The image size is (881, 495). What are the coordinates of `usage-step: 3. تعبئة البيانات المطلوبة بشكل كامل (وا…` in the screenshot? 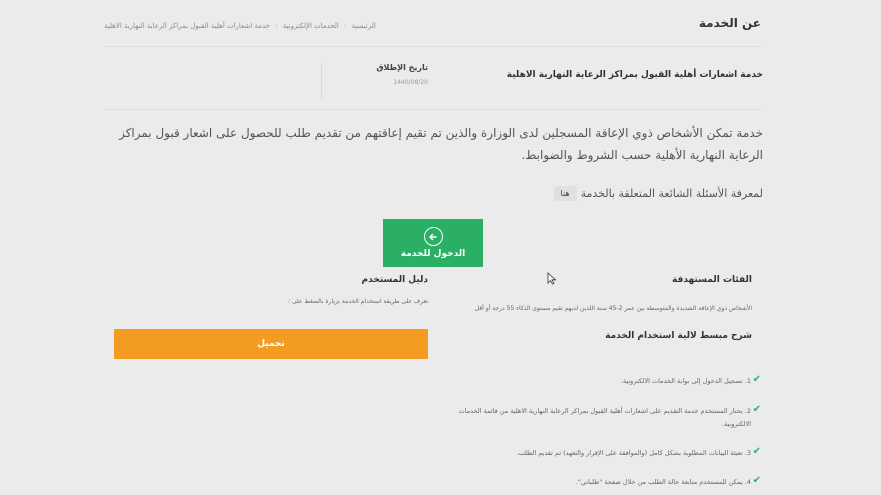 It's located at (633, 453).